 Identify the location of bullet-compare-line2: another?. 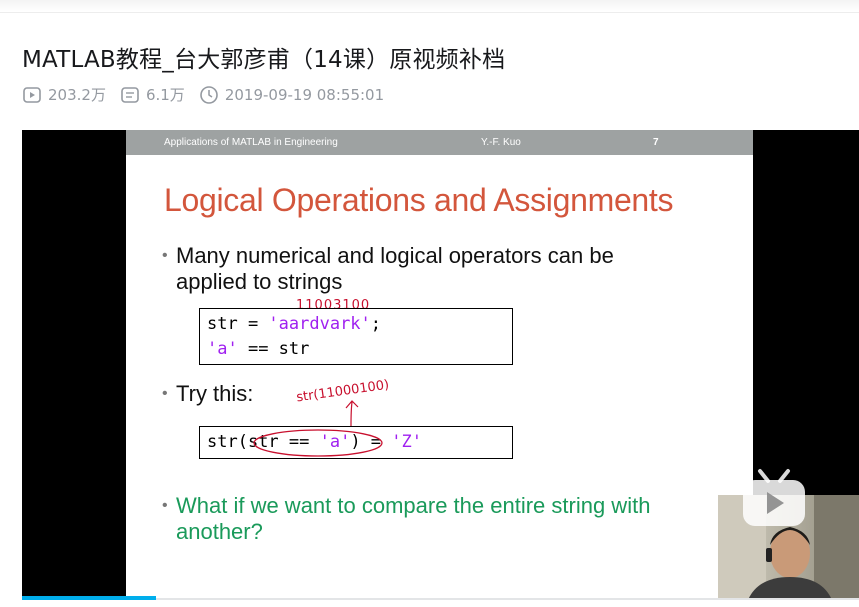
(219, 531).